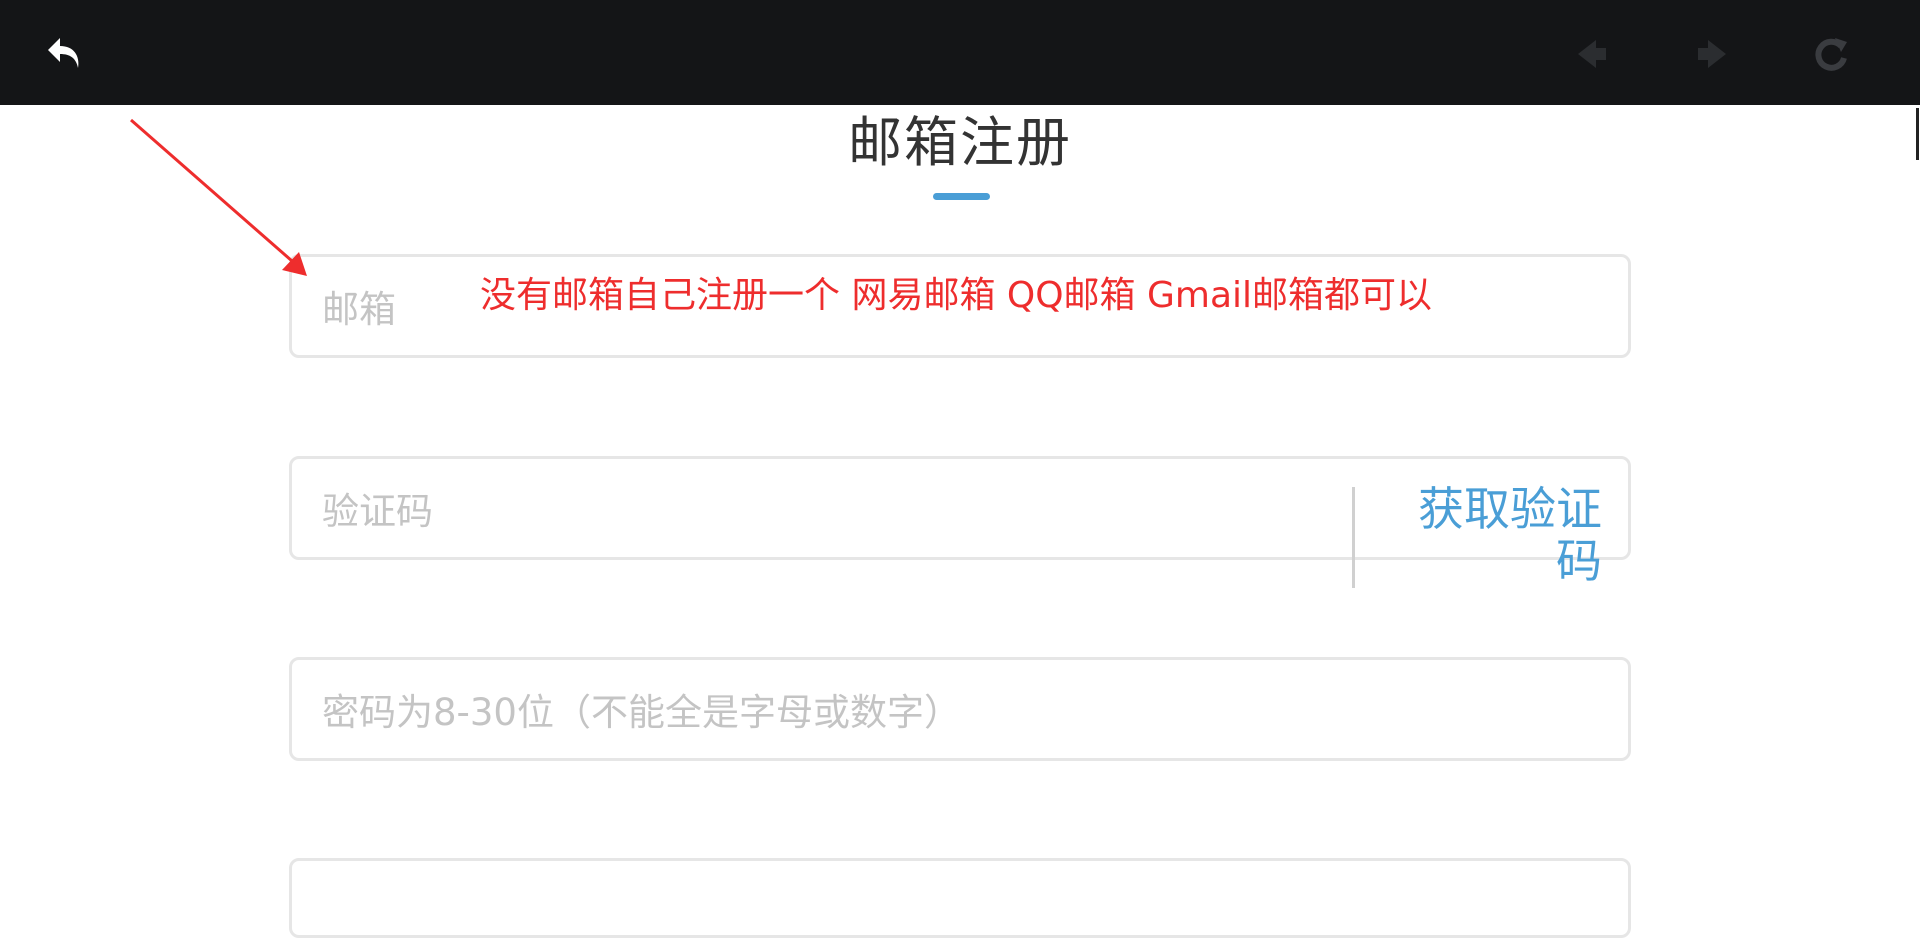 The image size is (1920, 938). I want to click on page-title: 邮箱注册, so click(960, 142).